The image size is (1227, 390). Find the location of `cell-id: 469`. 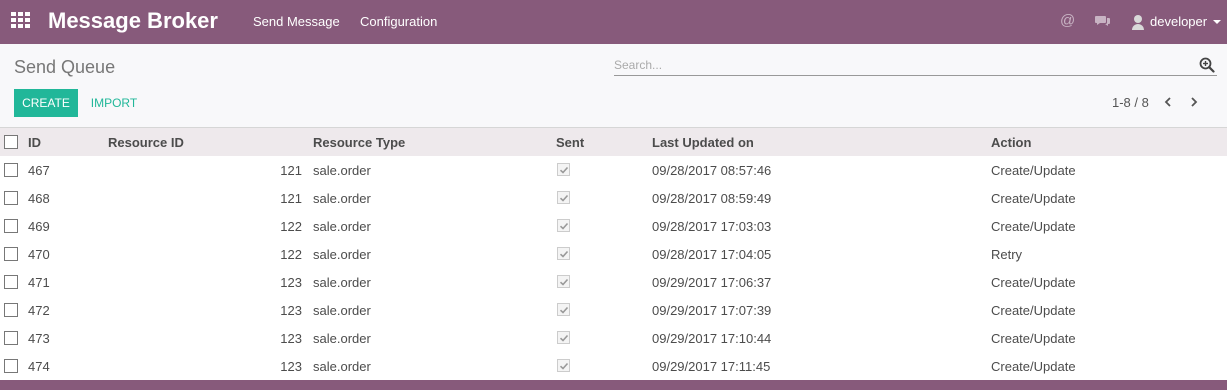

cell-id: 469 is located at coordinates (39, 226).